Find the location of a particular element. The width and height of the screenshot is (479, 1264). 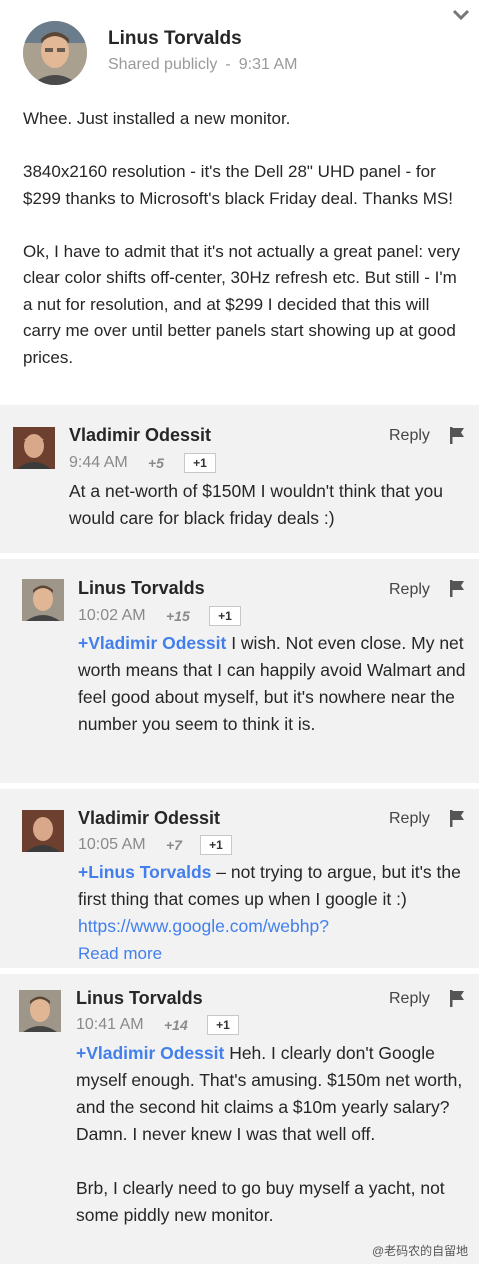

plus-count: +15 is located at coordinates (178, 616).